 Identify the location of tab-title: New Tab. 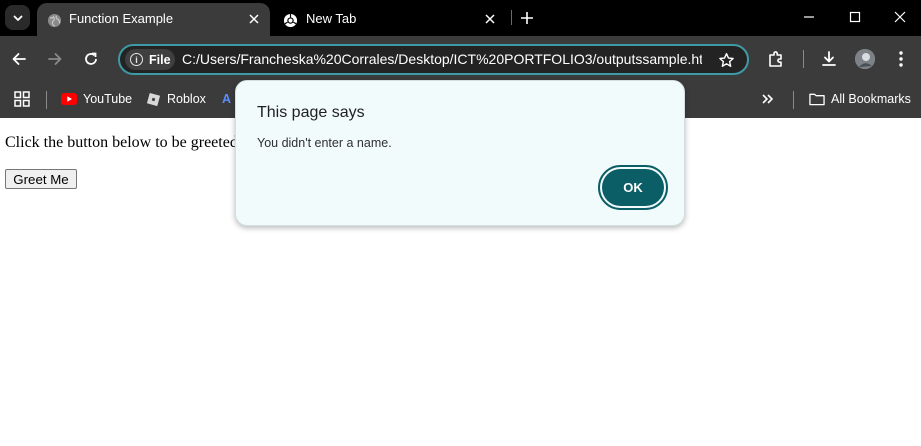
(331, 18).